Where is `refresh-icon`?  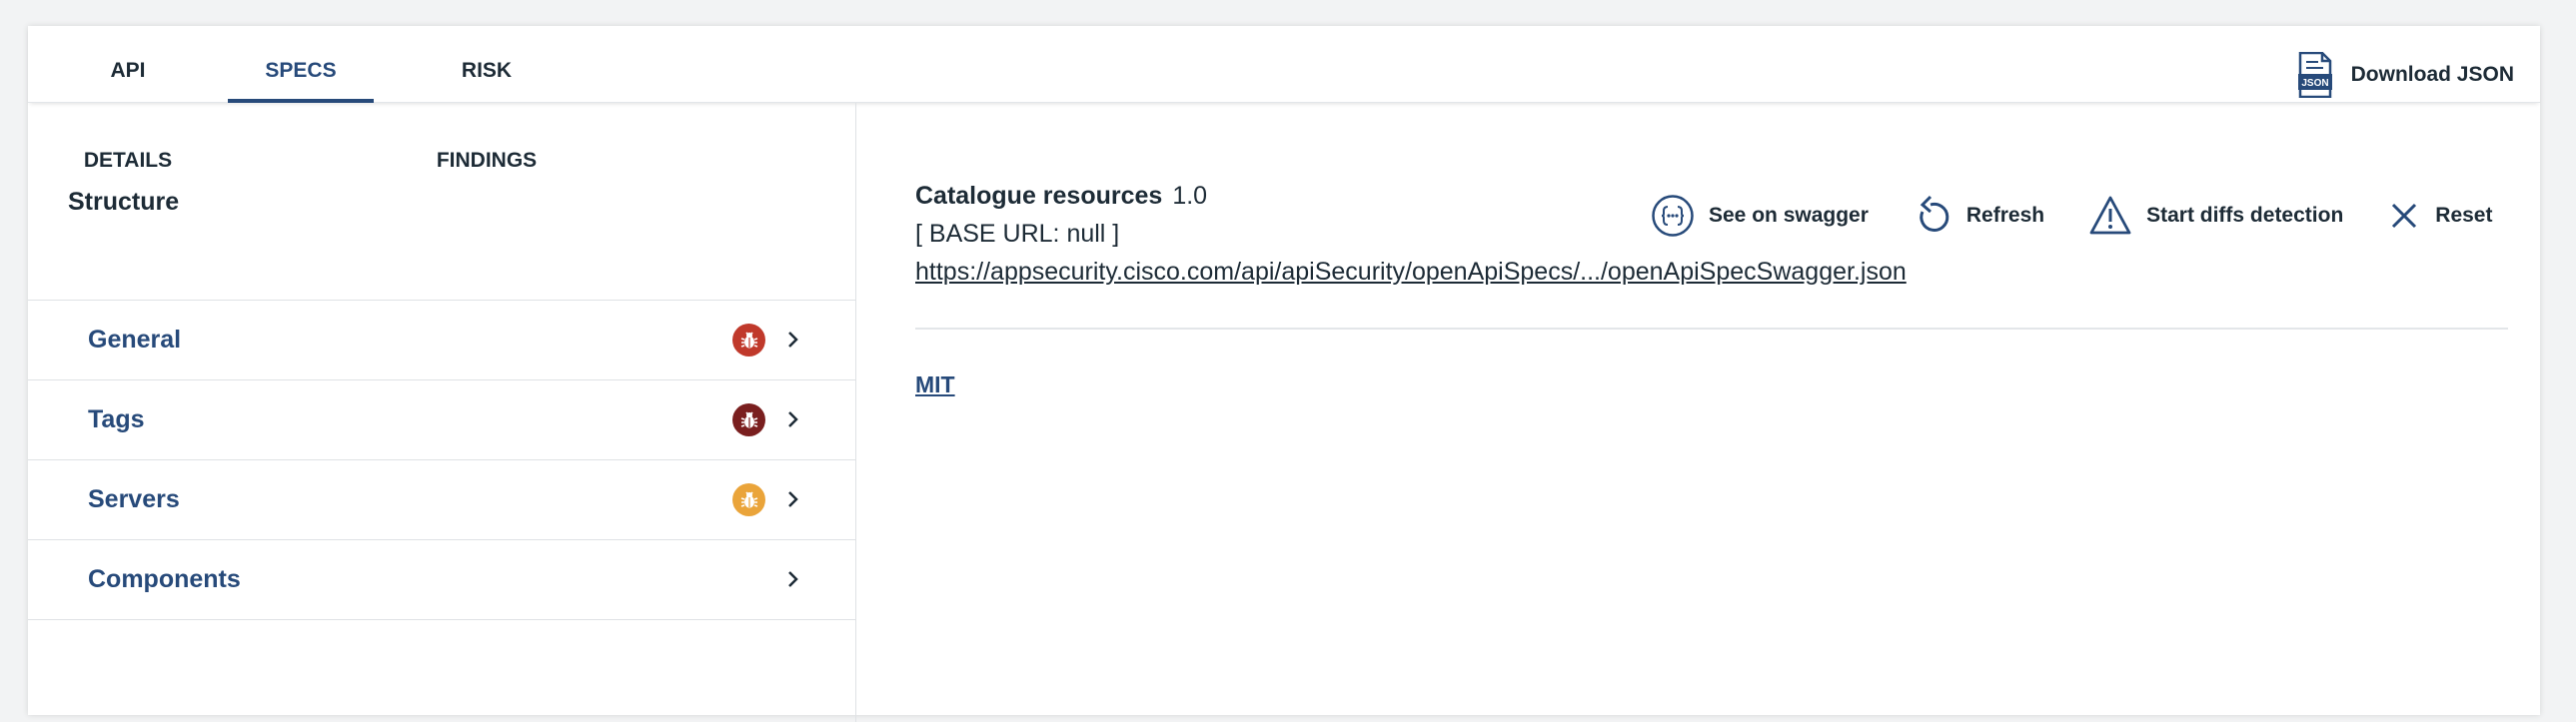
refresh-icon is located at coordinates (1934, 214).